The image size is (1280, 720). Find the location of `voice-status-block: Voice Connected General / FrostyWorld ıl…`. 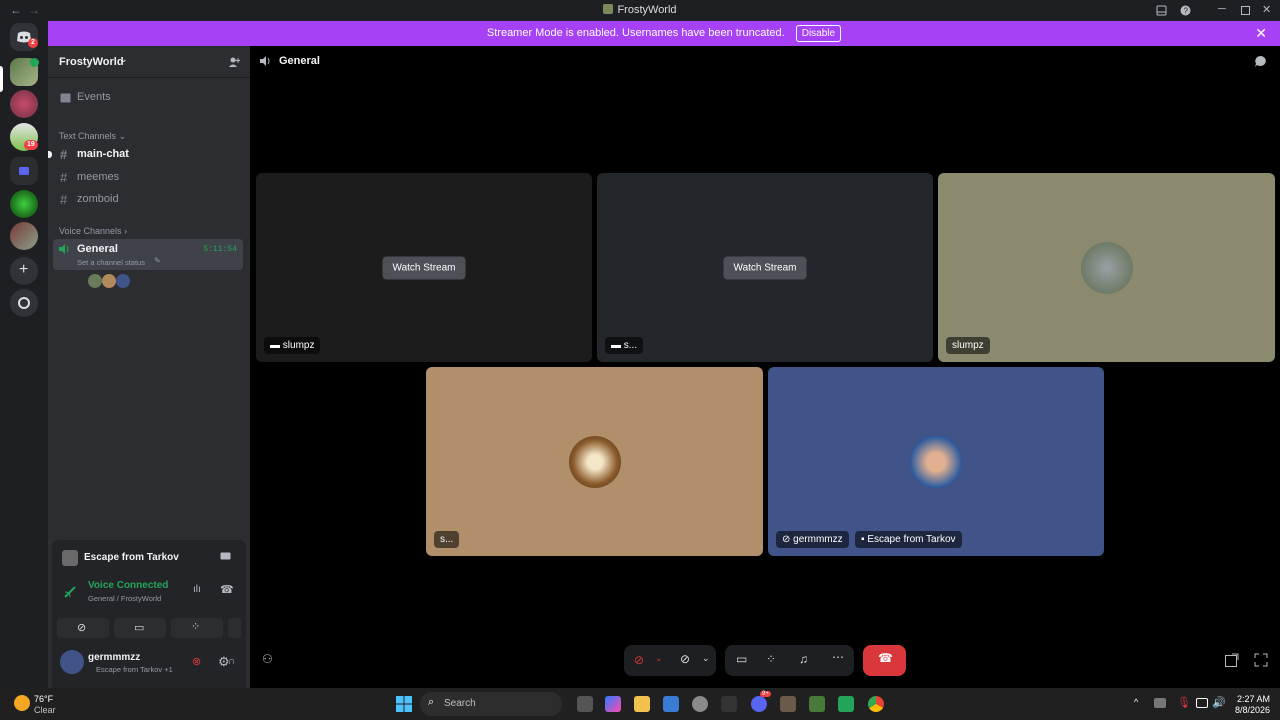

voice-status-block: Voice Connected General / FrostyWorld ıl… is located at coordinates (149, 632).